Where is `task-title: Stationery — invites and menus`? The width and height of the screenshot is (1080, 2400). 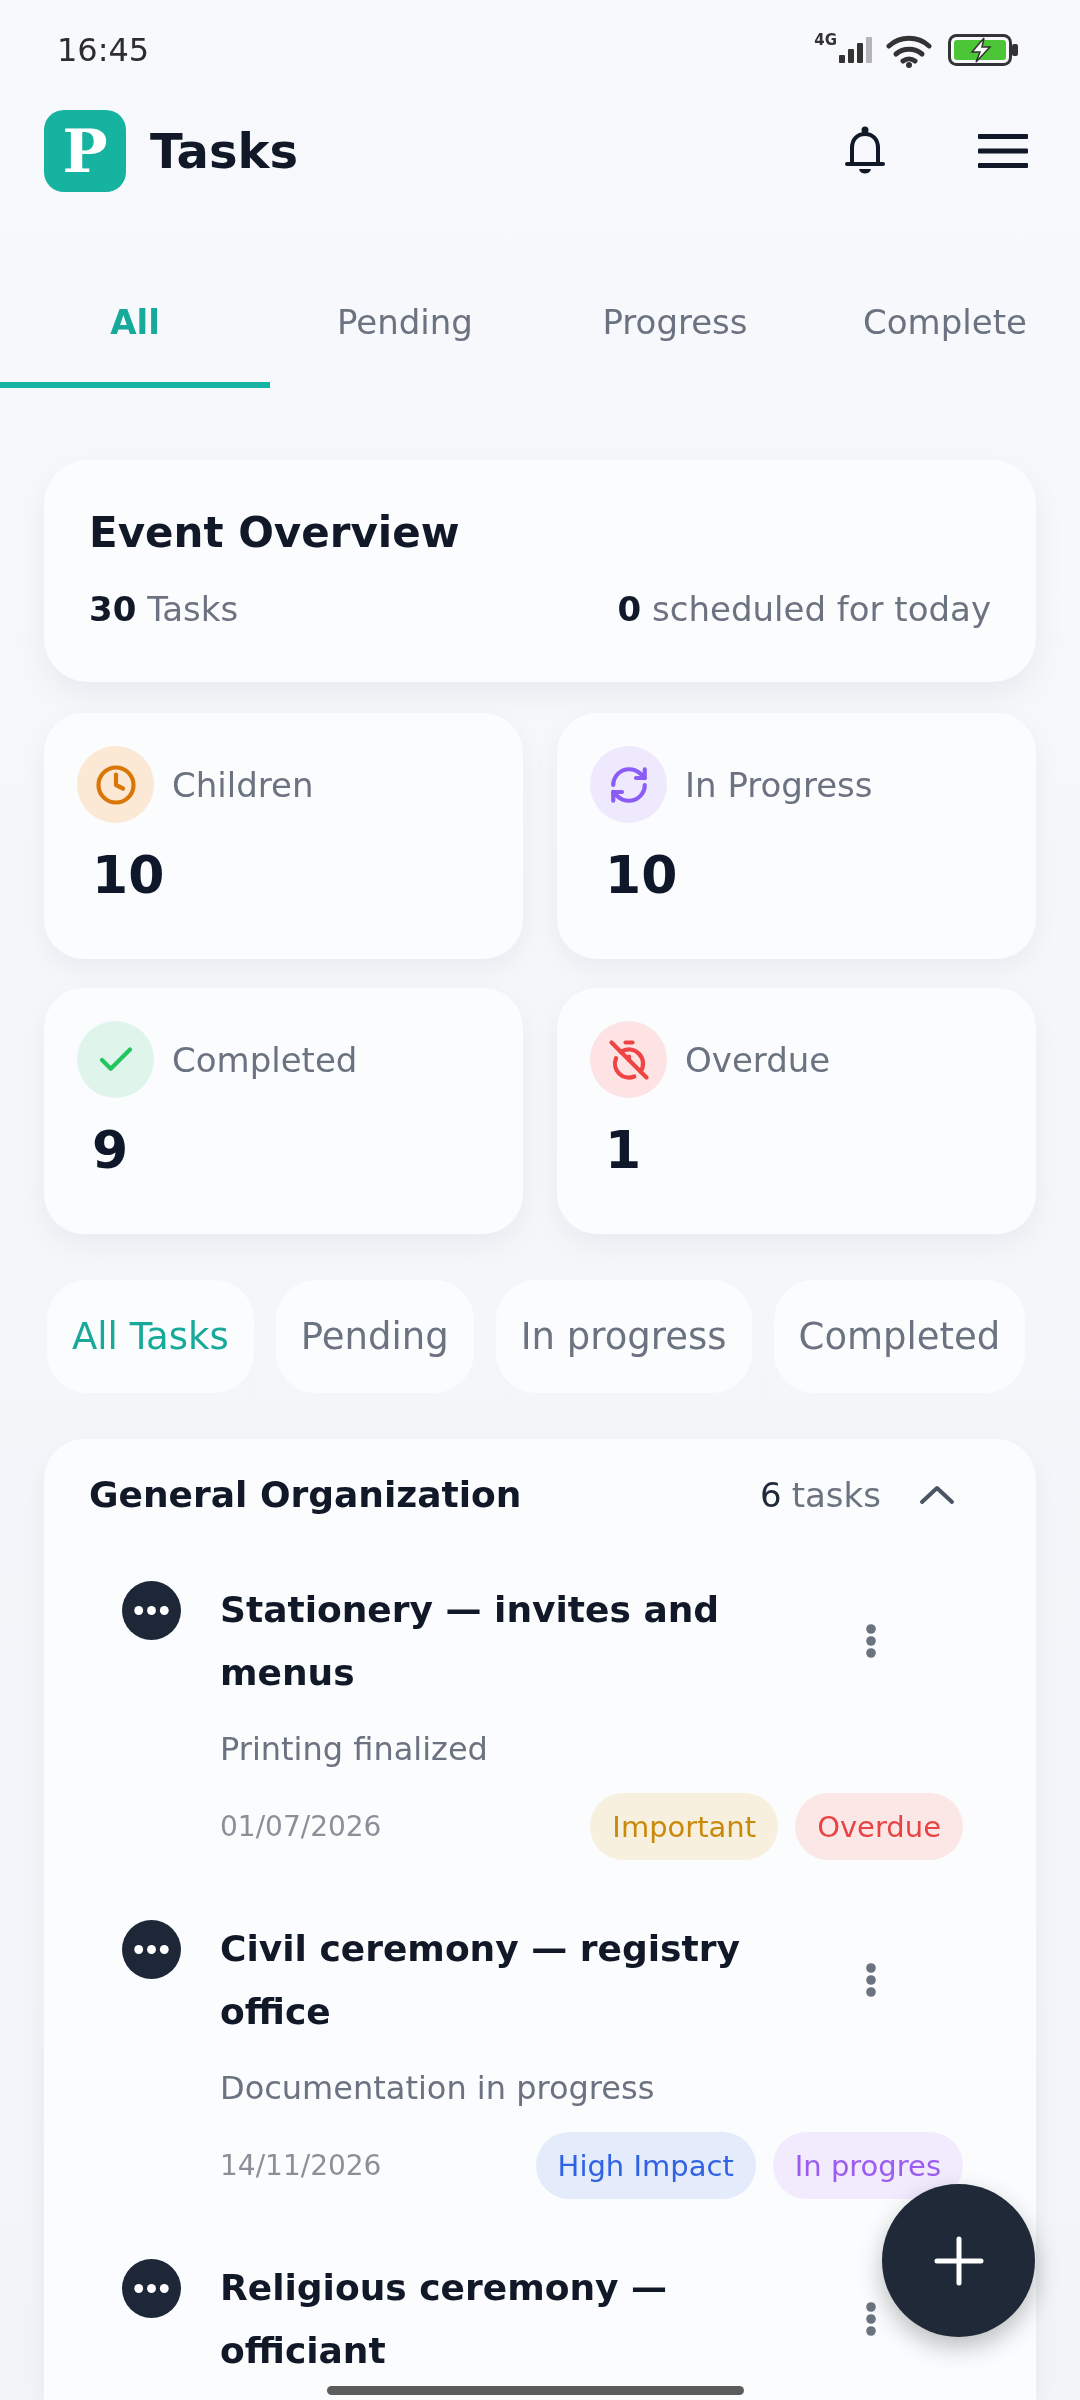
task-title: Stationery — invites and menus is located at coordinates (470, 1641).